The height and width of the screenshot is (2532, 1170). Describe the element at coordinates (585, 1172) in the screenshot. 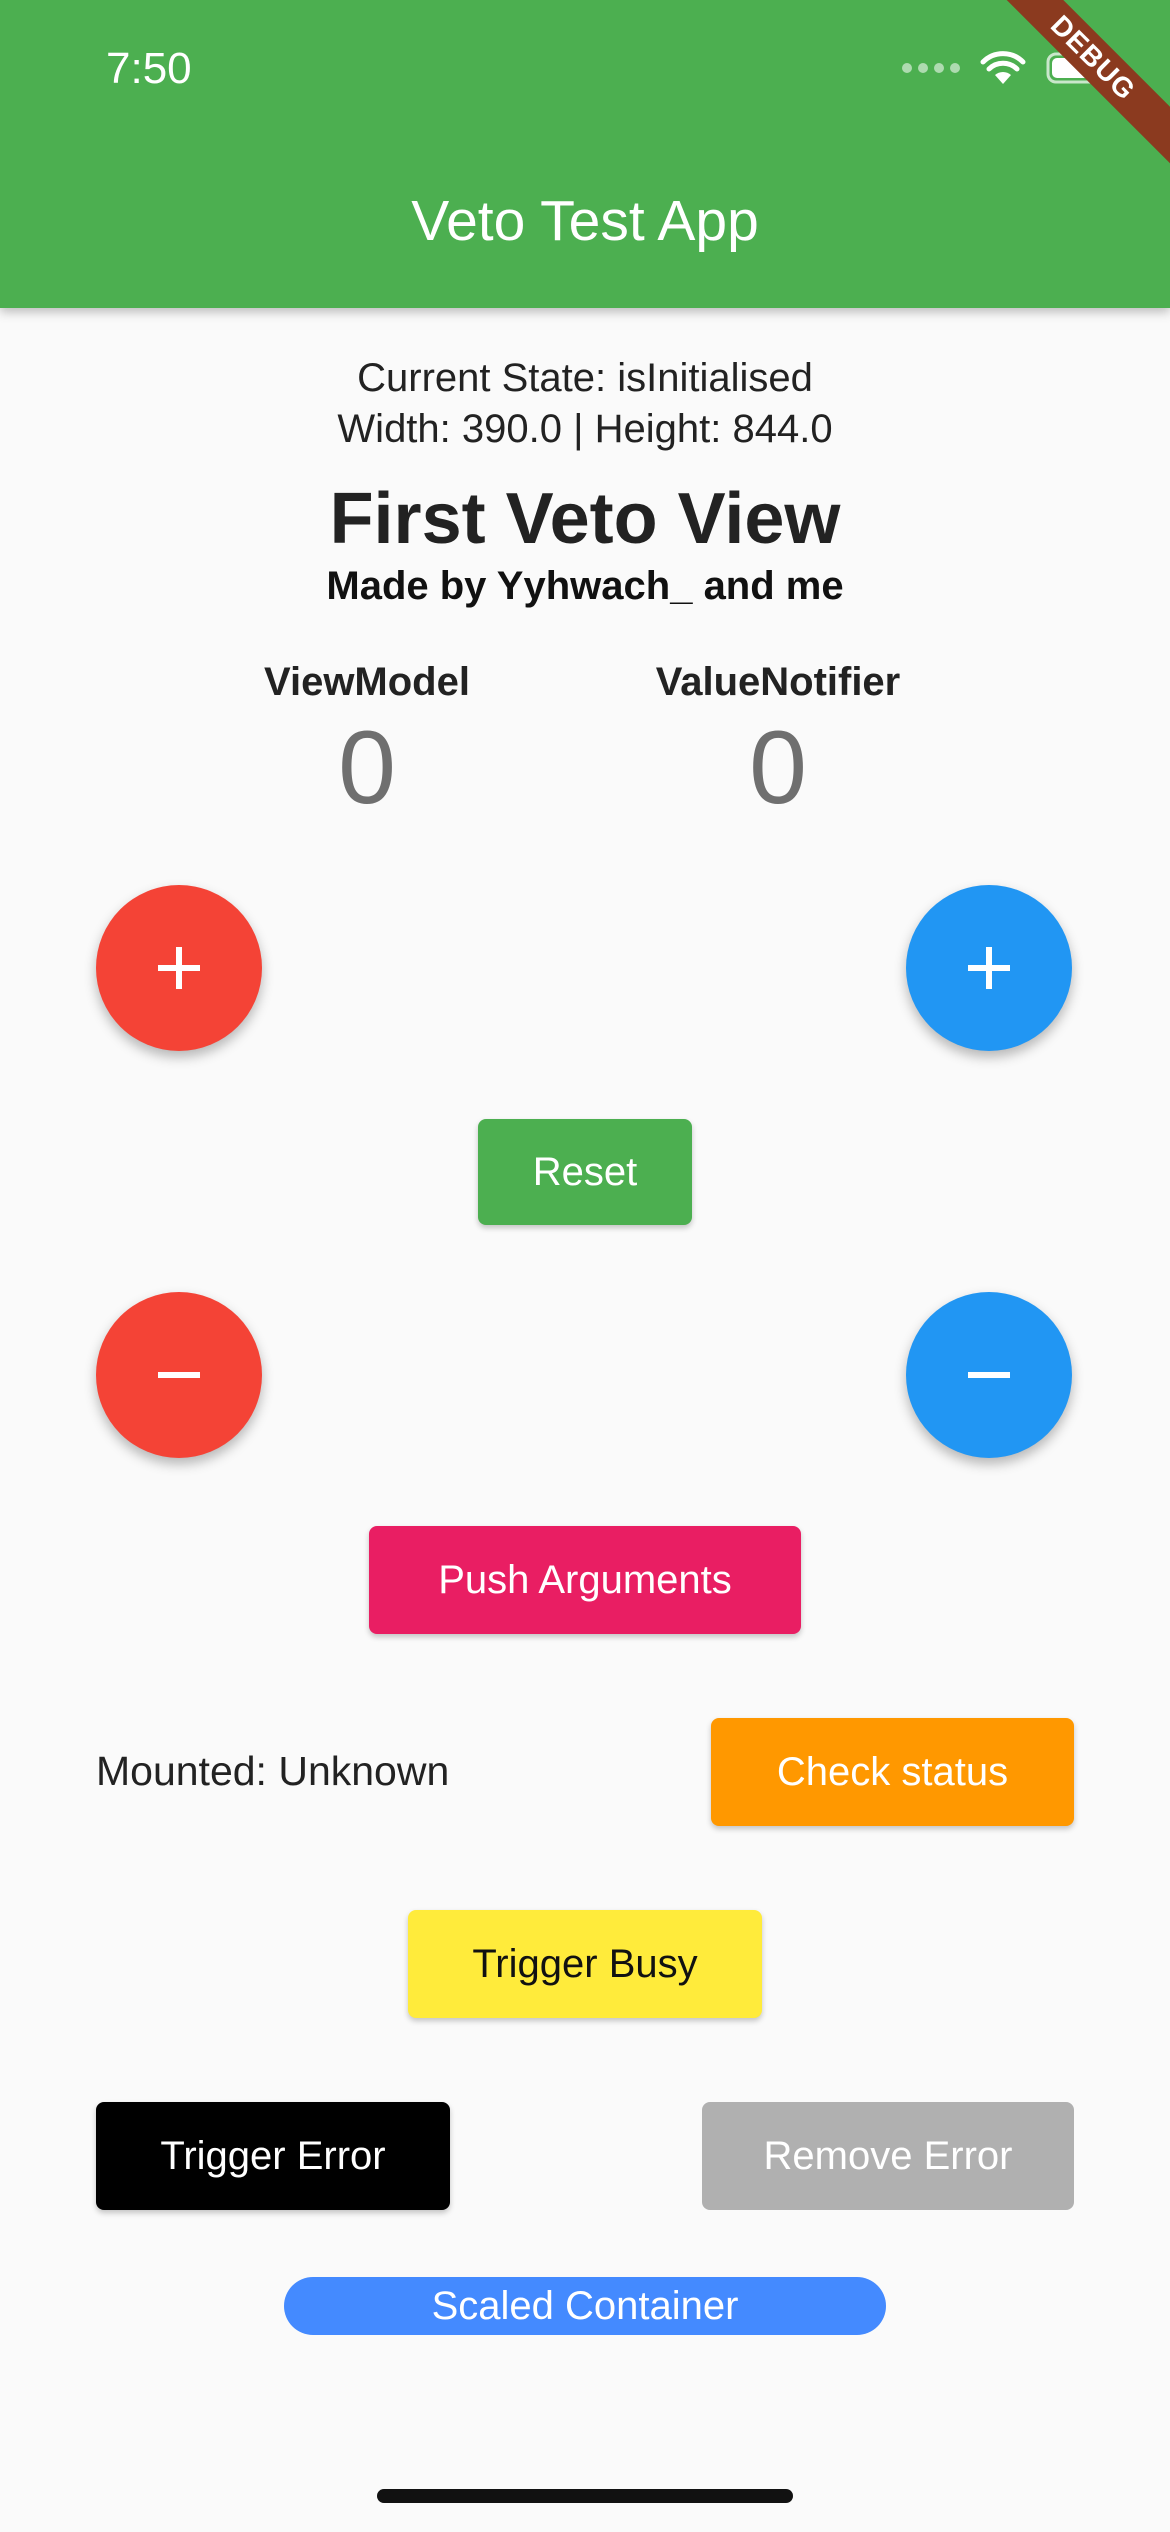

I see `reset-button: Reset` at that location.